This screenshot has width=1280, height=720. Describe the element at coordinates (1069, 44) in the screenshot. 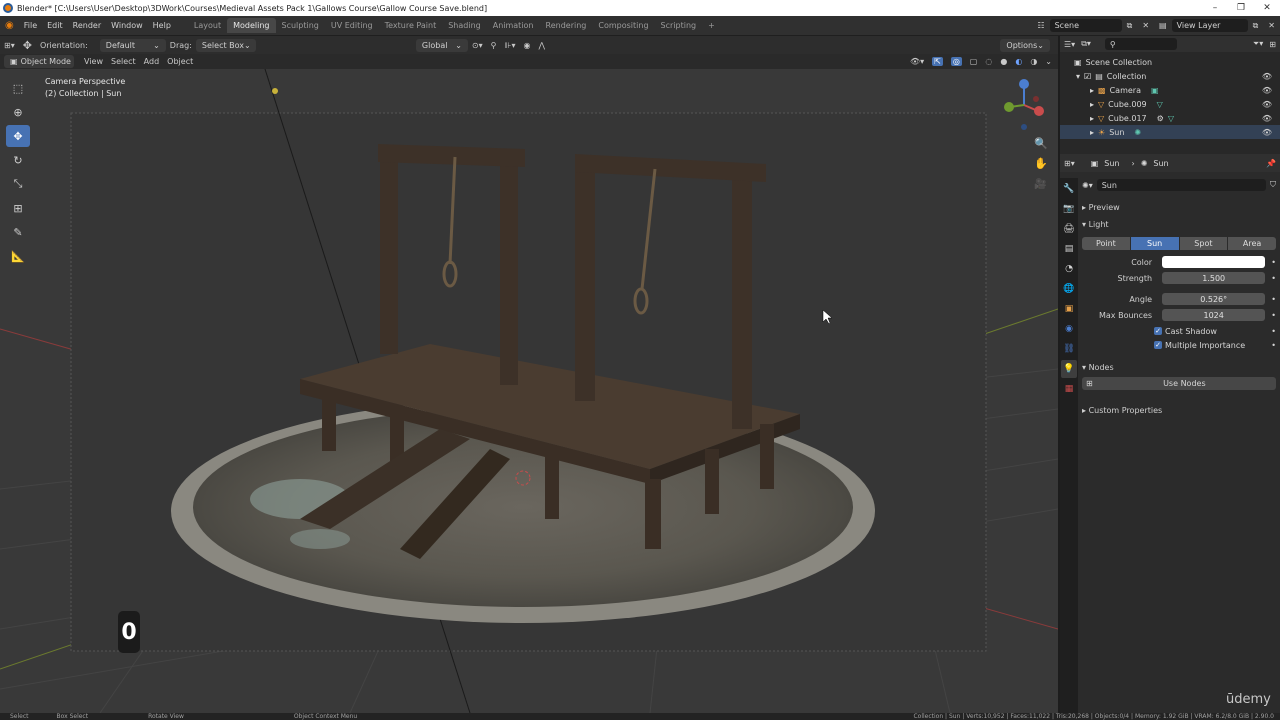

I see `outliner-editor-type-icon: ☰▾` at that location.